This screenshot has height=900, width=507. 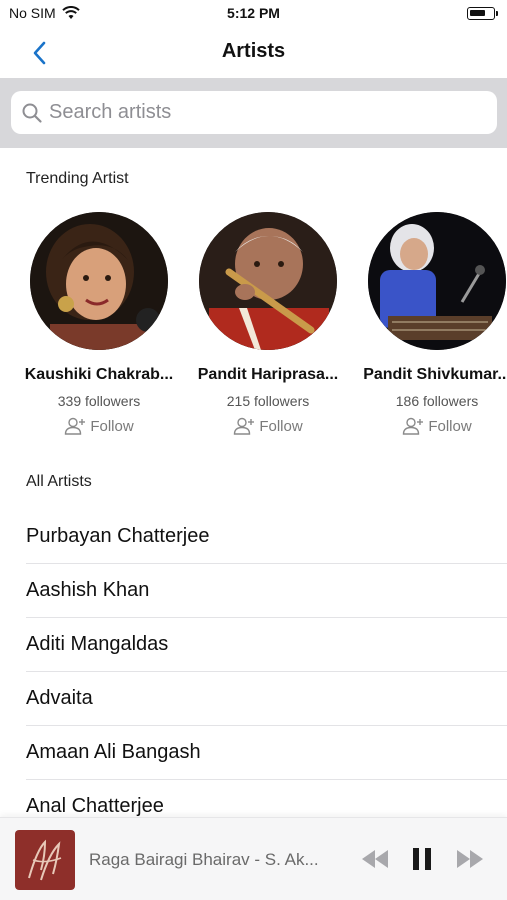 I want to click on list-item: Advaita, so click(x=266, y=699).